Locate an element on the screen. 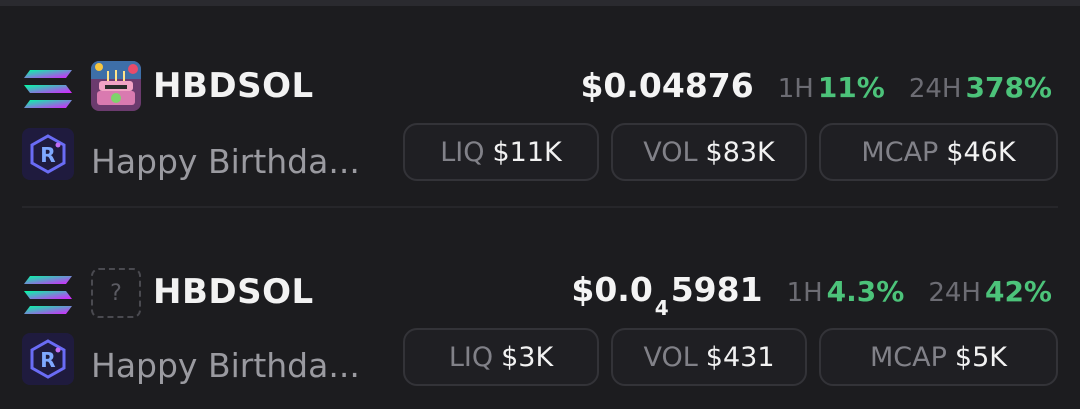  solana-icon is located at coordinates (48, 295).